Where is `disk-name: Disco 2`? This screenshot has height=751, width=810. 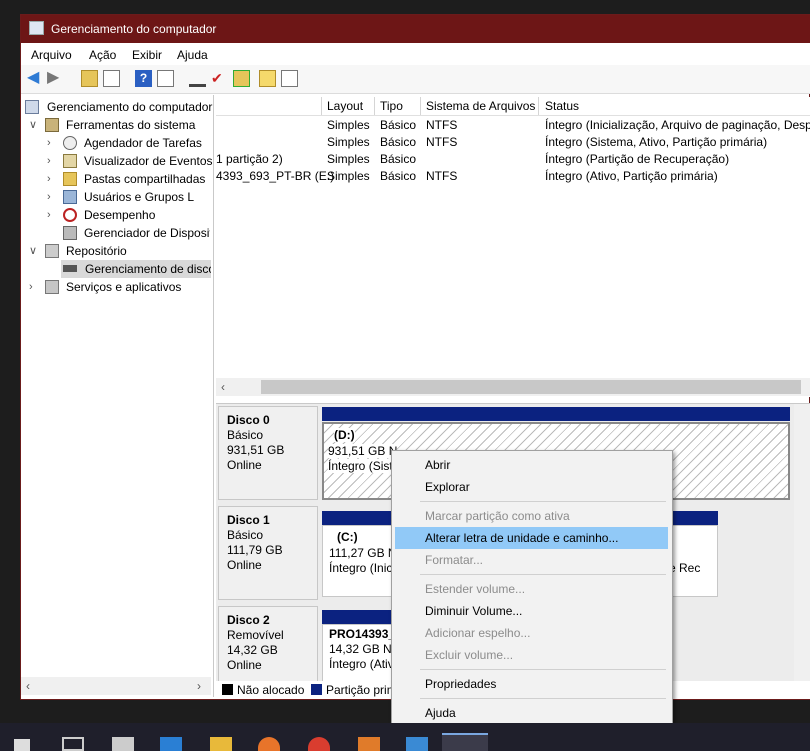 disk-name: Disco 2 is located at coordinates (248, 620).